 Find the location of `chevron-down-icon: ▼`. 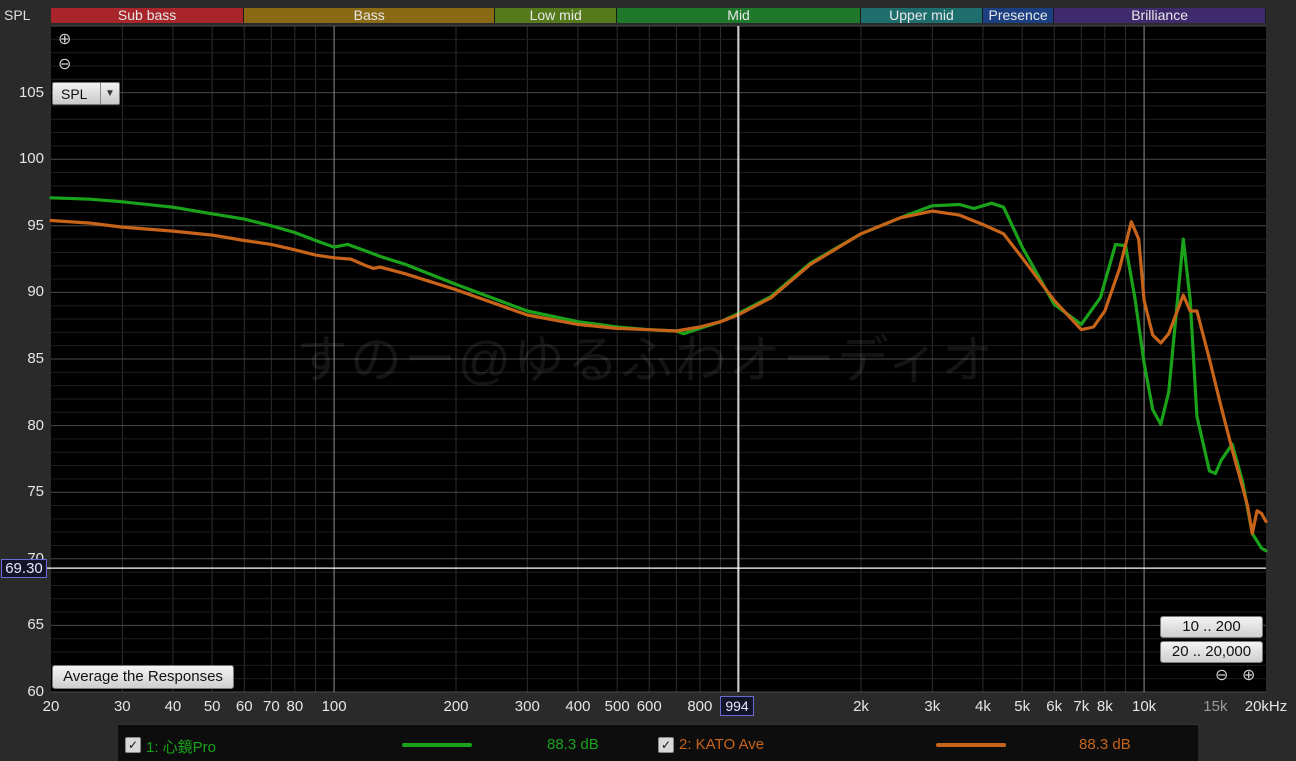

chevron-down-icon: ▼ is located at coordinates (109, 93).